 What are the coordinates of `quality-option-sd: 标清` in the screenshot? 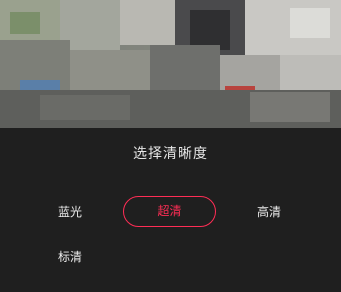 It's located at (70, 257).